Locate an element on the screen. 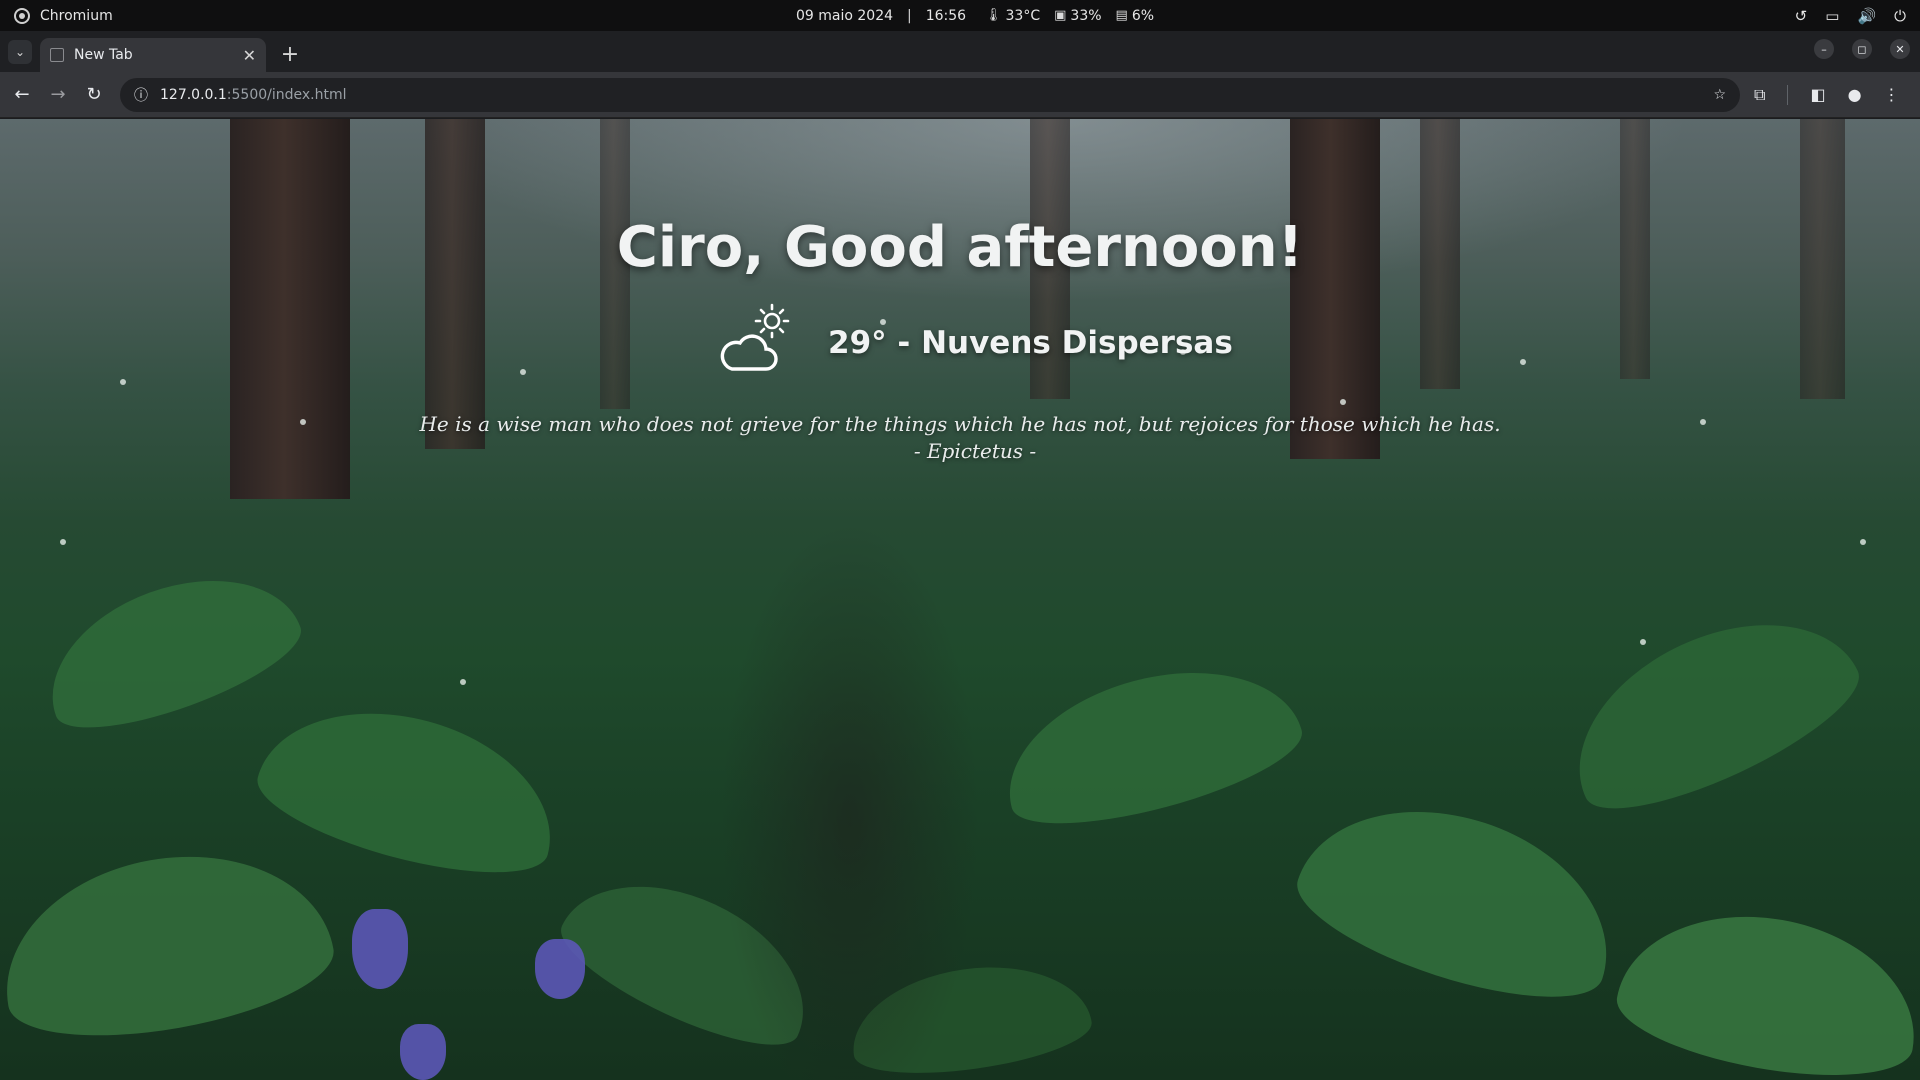 This screenshot has height=1080, width=1920. site-info-icon: ⓘ is located at coordinates (141, 95).